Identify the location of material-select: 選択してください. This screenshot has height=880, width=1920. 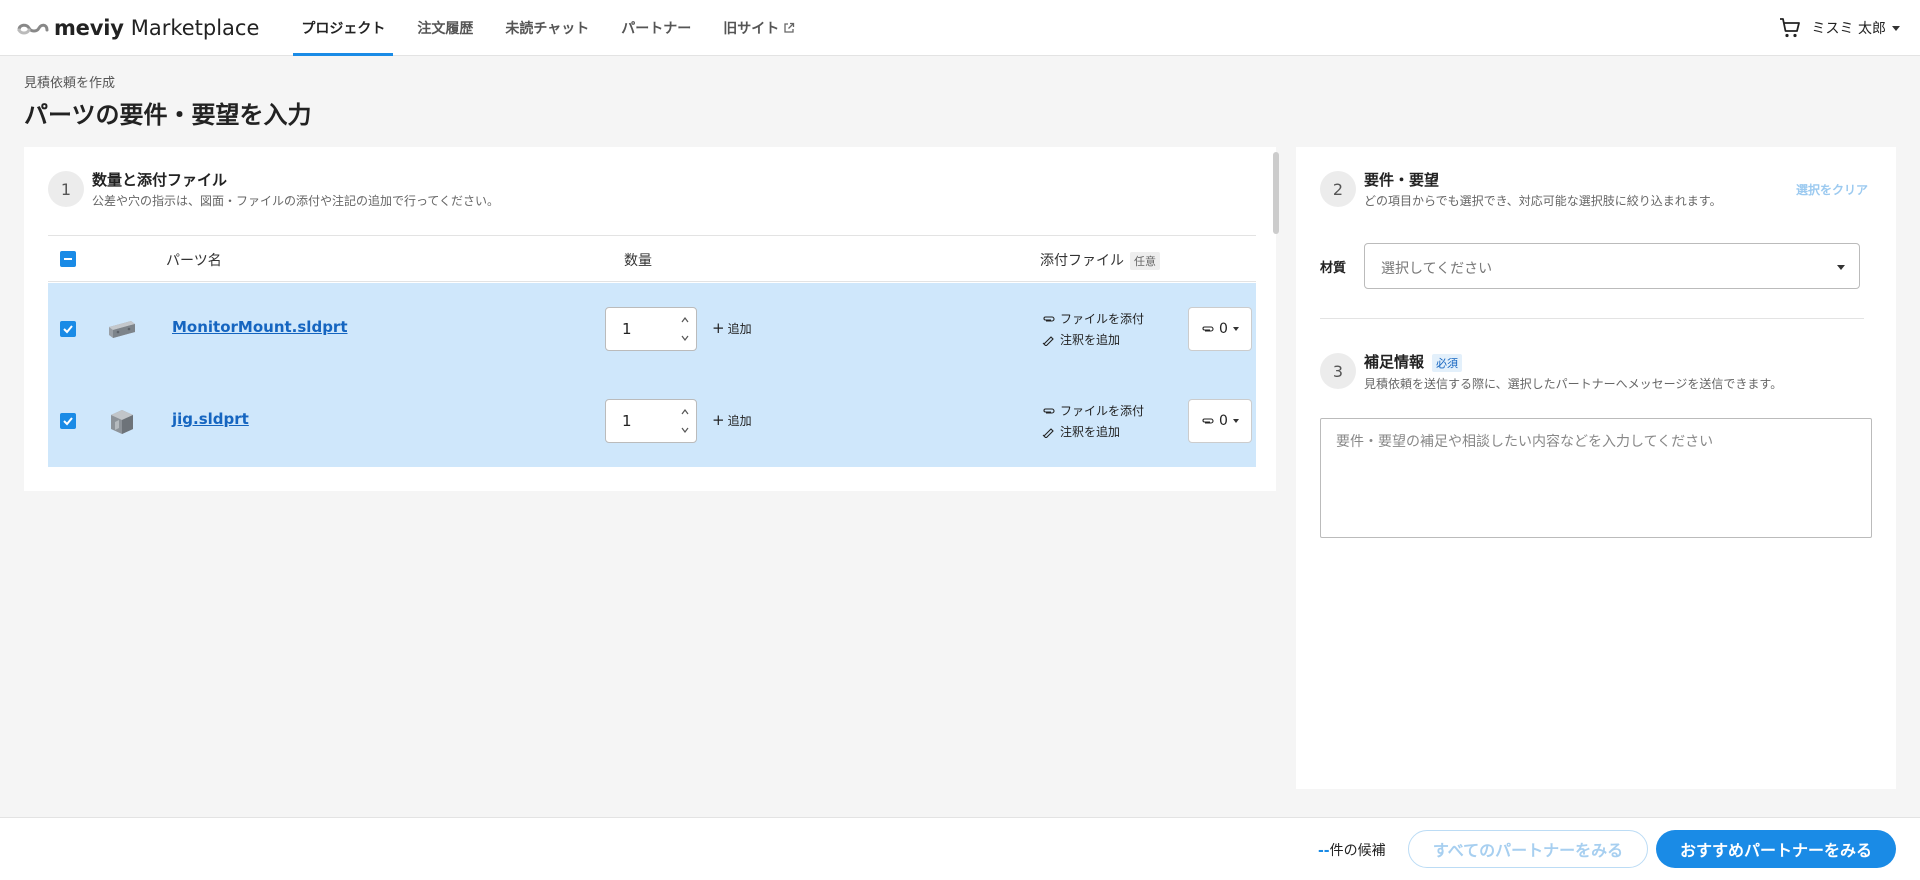
(1612, 266).